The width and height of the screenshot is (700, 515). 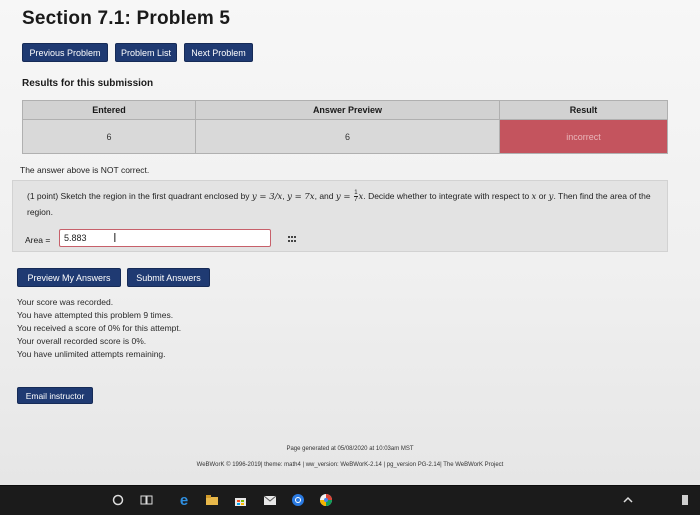 I want to click on column-header-entered: Entered, so click(x=109, y=110).